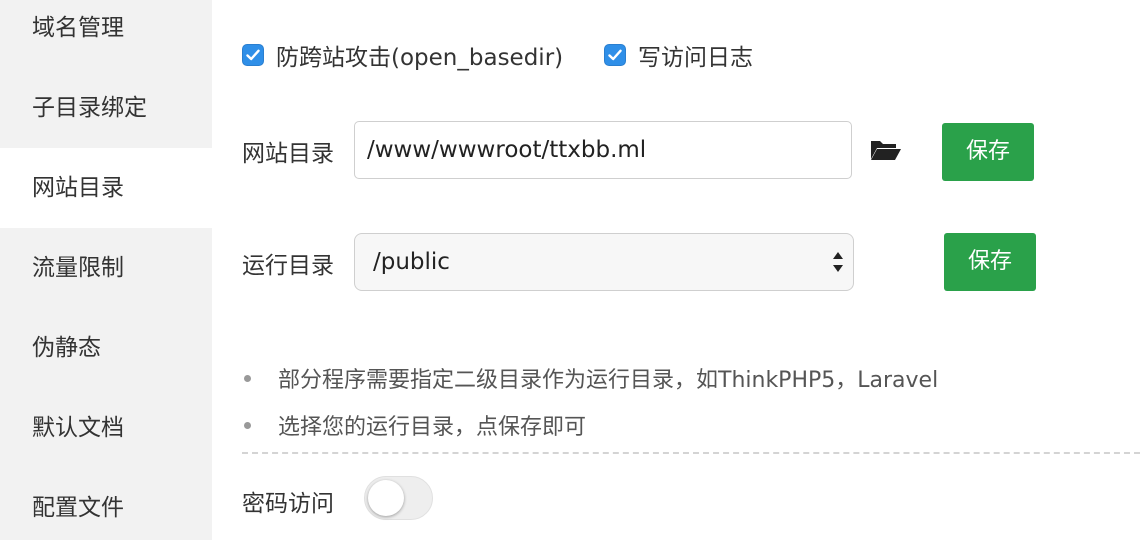  I want to click on open-basedir-option: 防跨站攻击(open_basedir), so click(402, 55).